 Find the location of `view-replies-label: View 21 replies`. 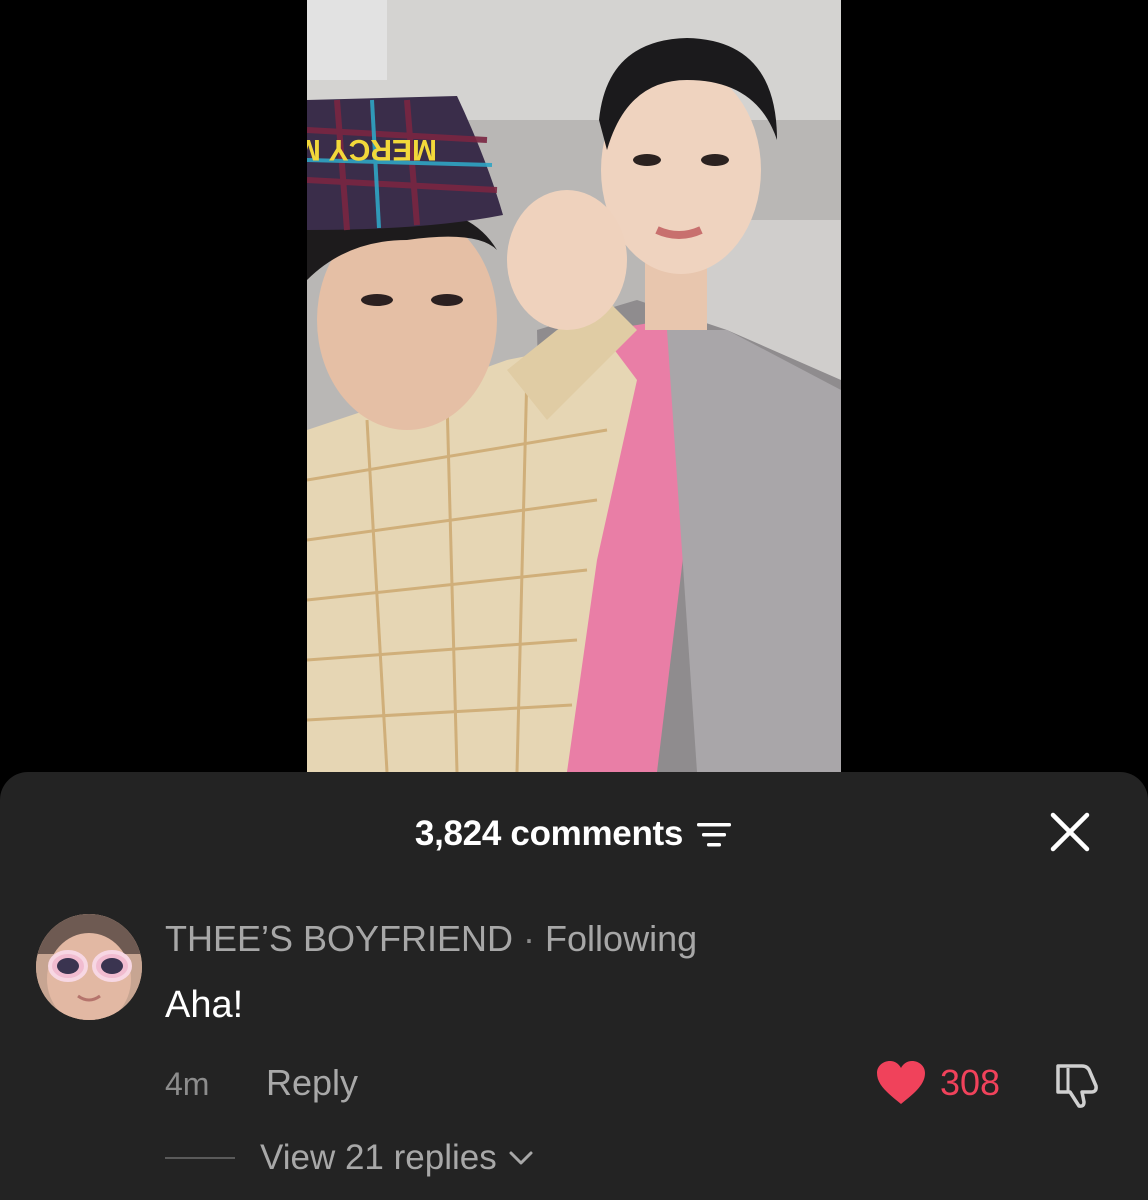

view-replies-label: View 21 replies is located at coordinates (378, 1157).